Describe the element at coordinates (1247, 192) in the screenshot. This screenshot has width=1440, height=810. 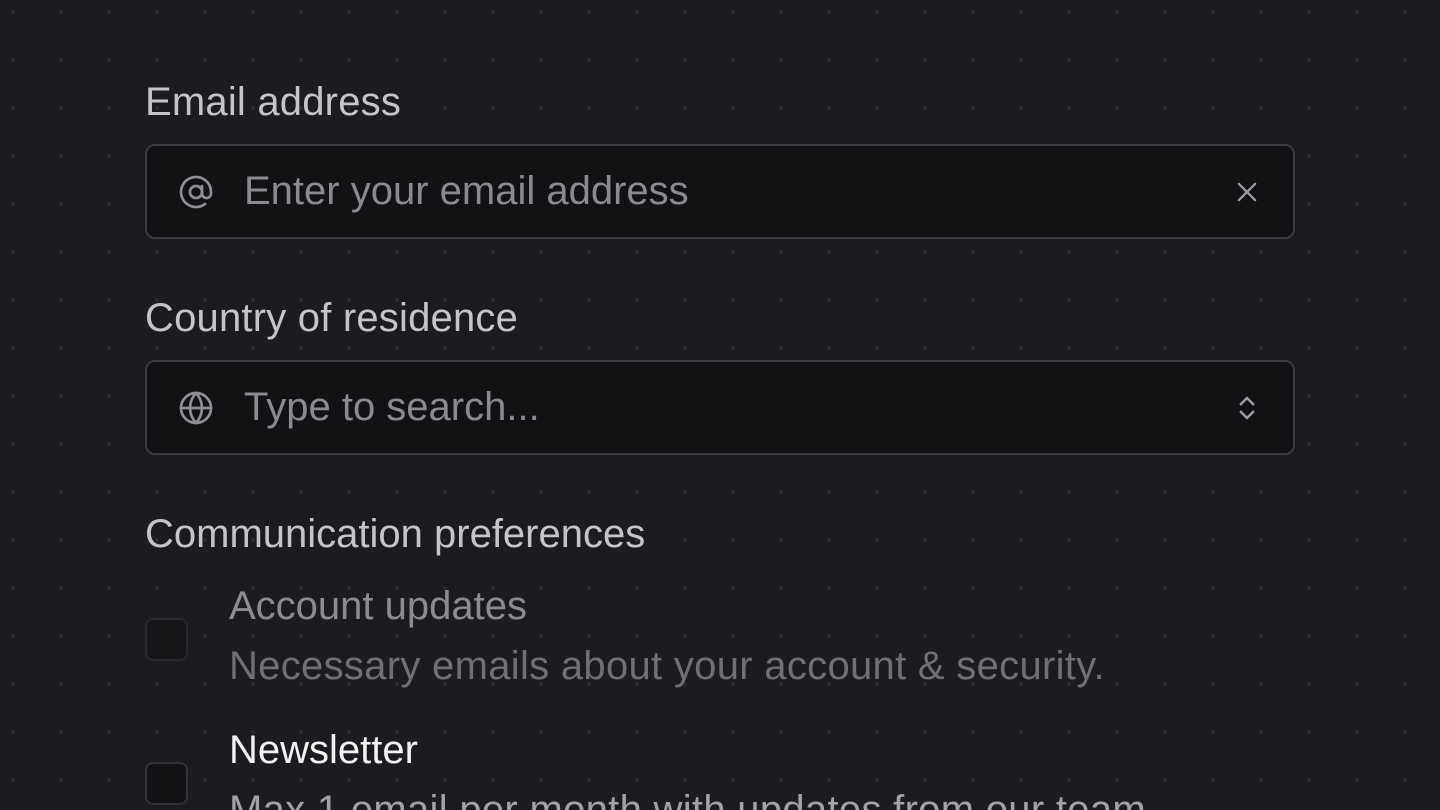
I see `close-icon` at that location.